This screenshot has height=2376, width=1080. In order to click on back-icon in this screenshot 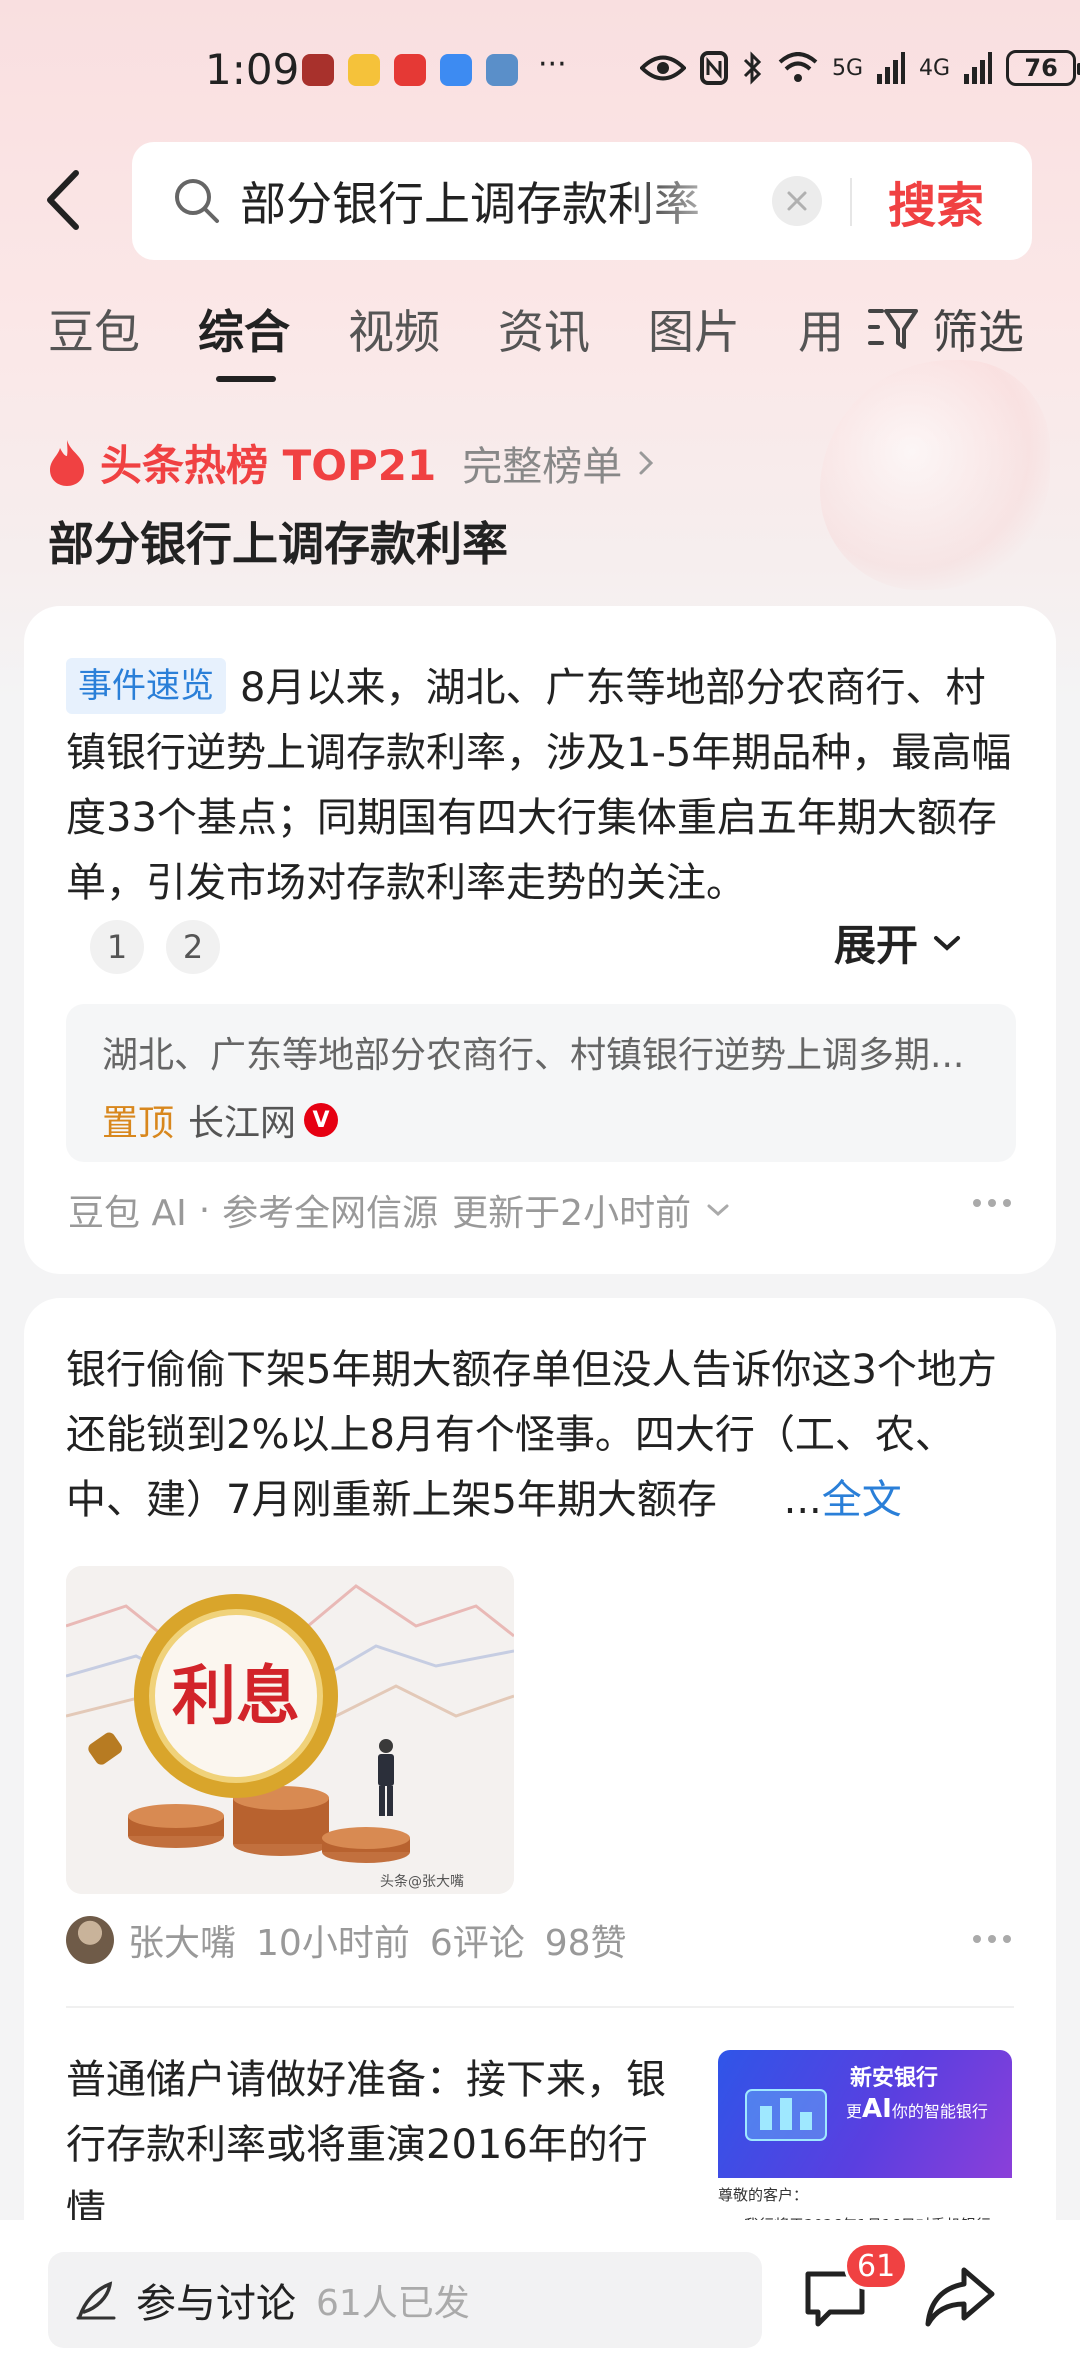, I will do `click(63, 200)`.